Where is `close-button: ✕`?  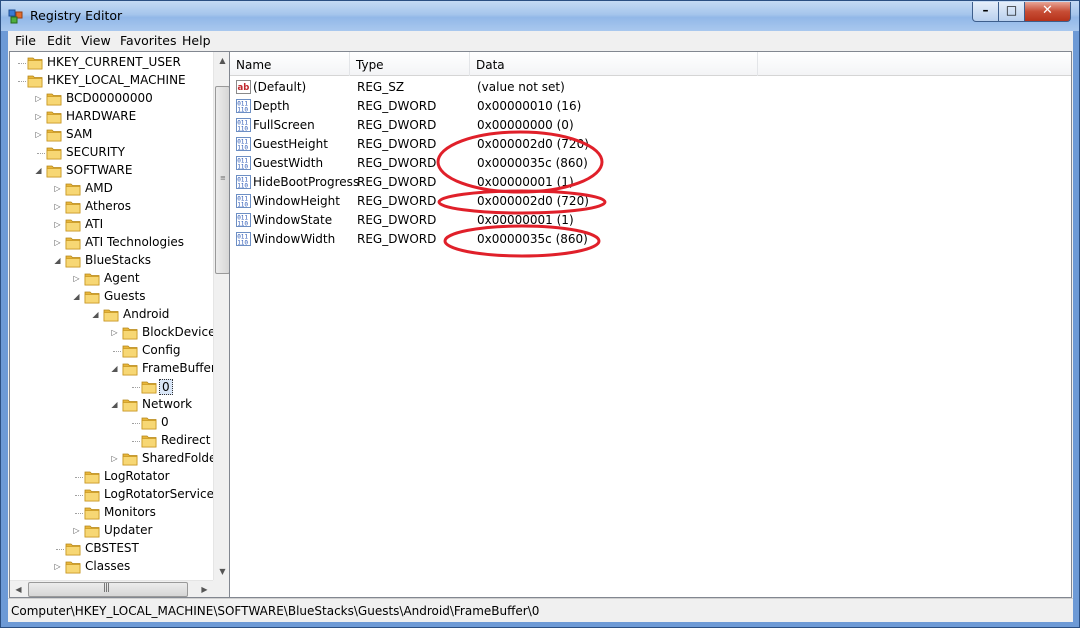 close-button: ✕ is located at coordinates (1047, 12).